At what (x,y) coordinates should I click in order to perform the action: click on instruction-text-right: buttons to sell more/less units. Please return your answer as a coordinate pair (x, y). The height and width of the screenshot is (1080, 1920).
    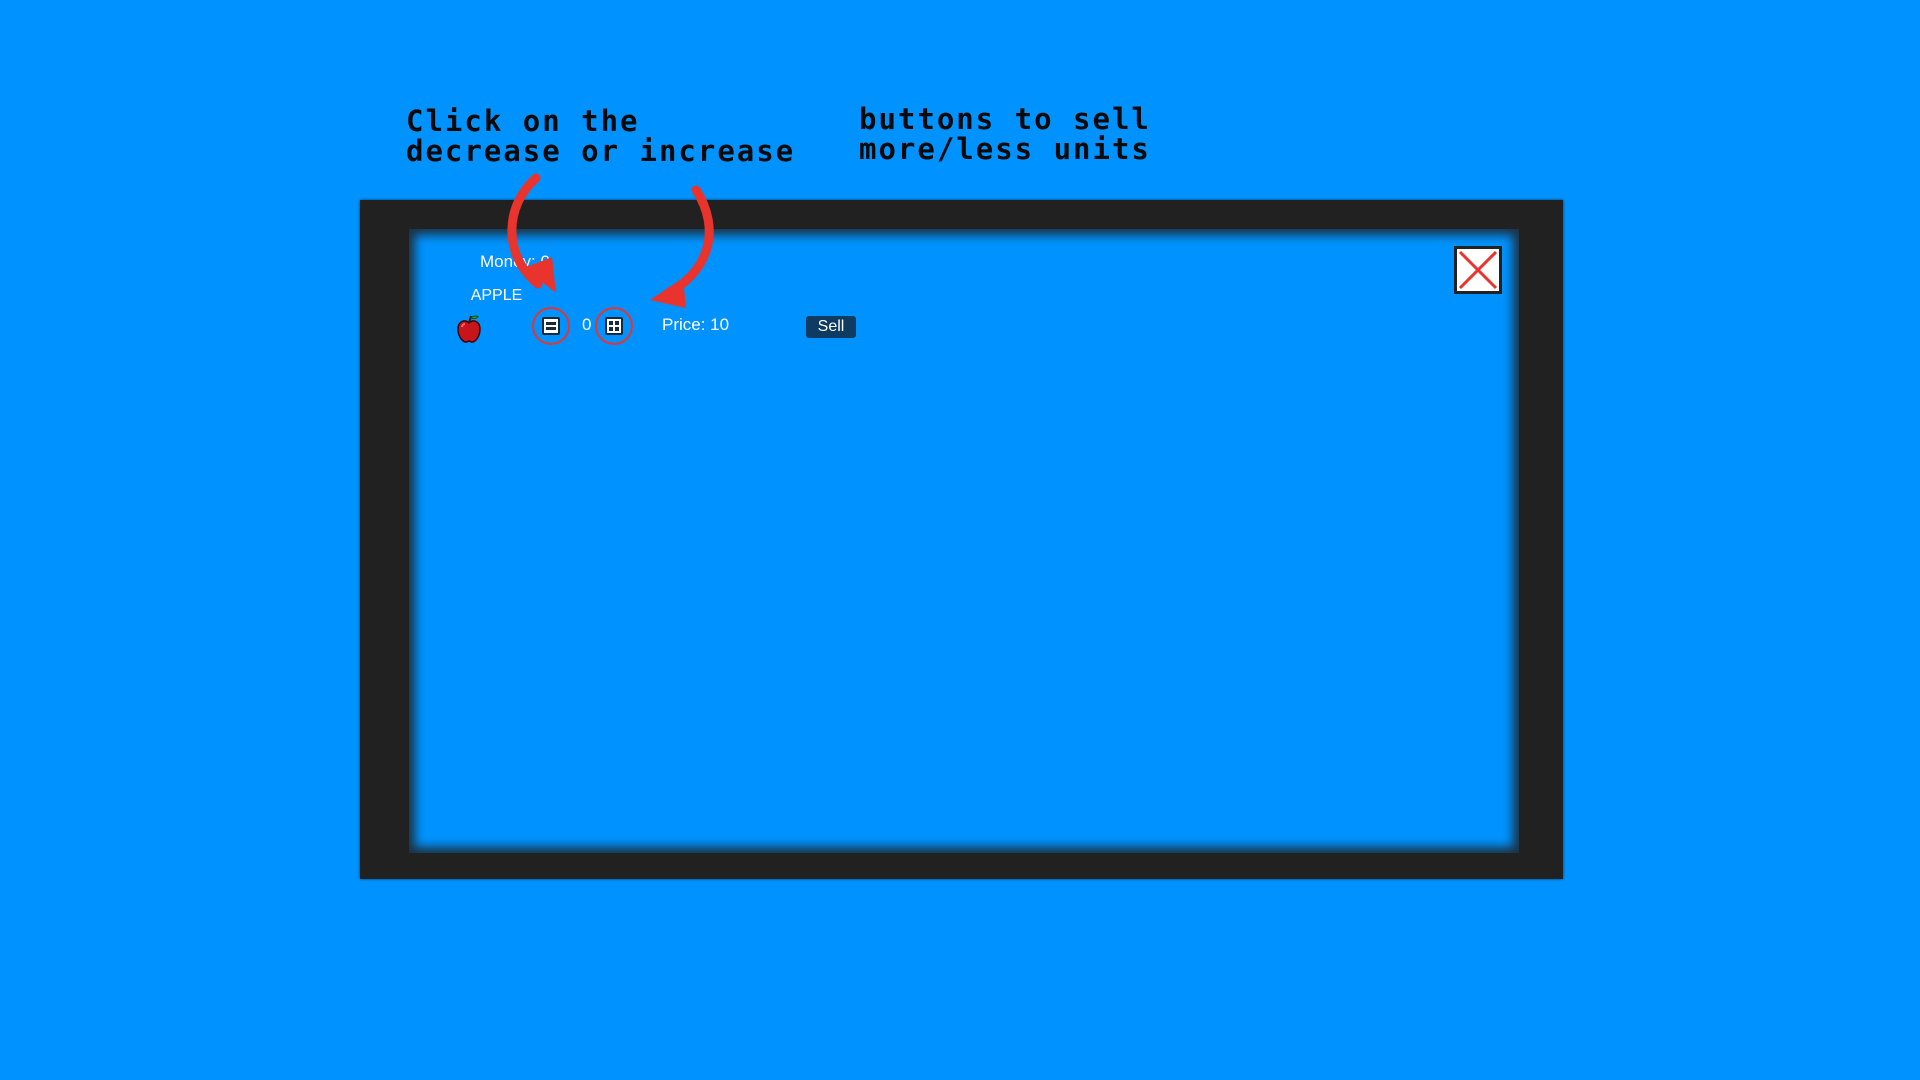
    Looking at the image, I should click on (1005, 134).